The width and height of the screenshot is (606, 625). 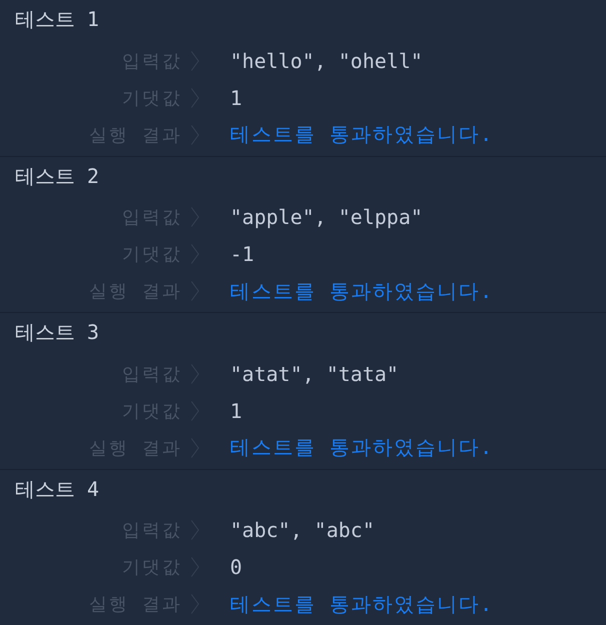 What do you see at coordinates (57, 19) in the screenshot?
I see `test-case-title: 테스트 1` at bounding box center [57, 19].